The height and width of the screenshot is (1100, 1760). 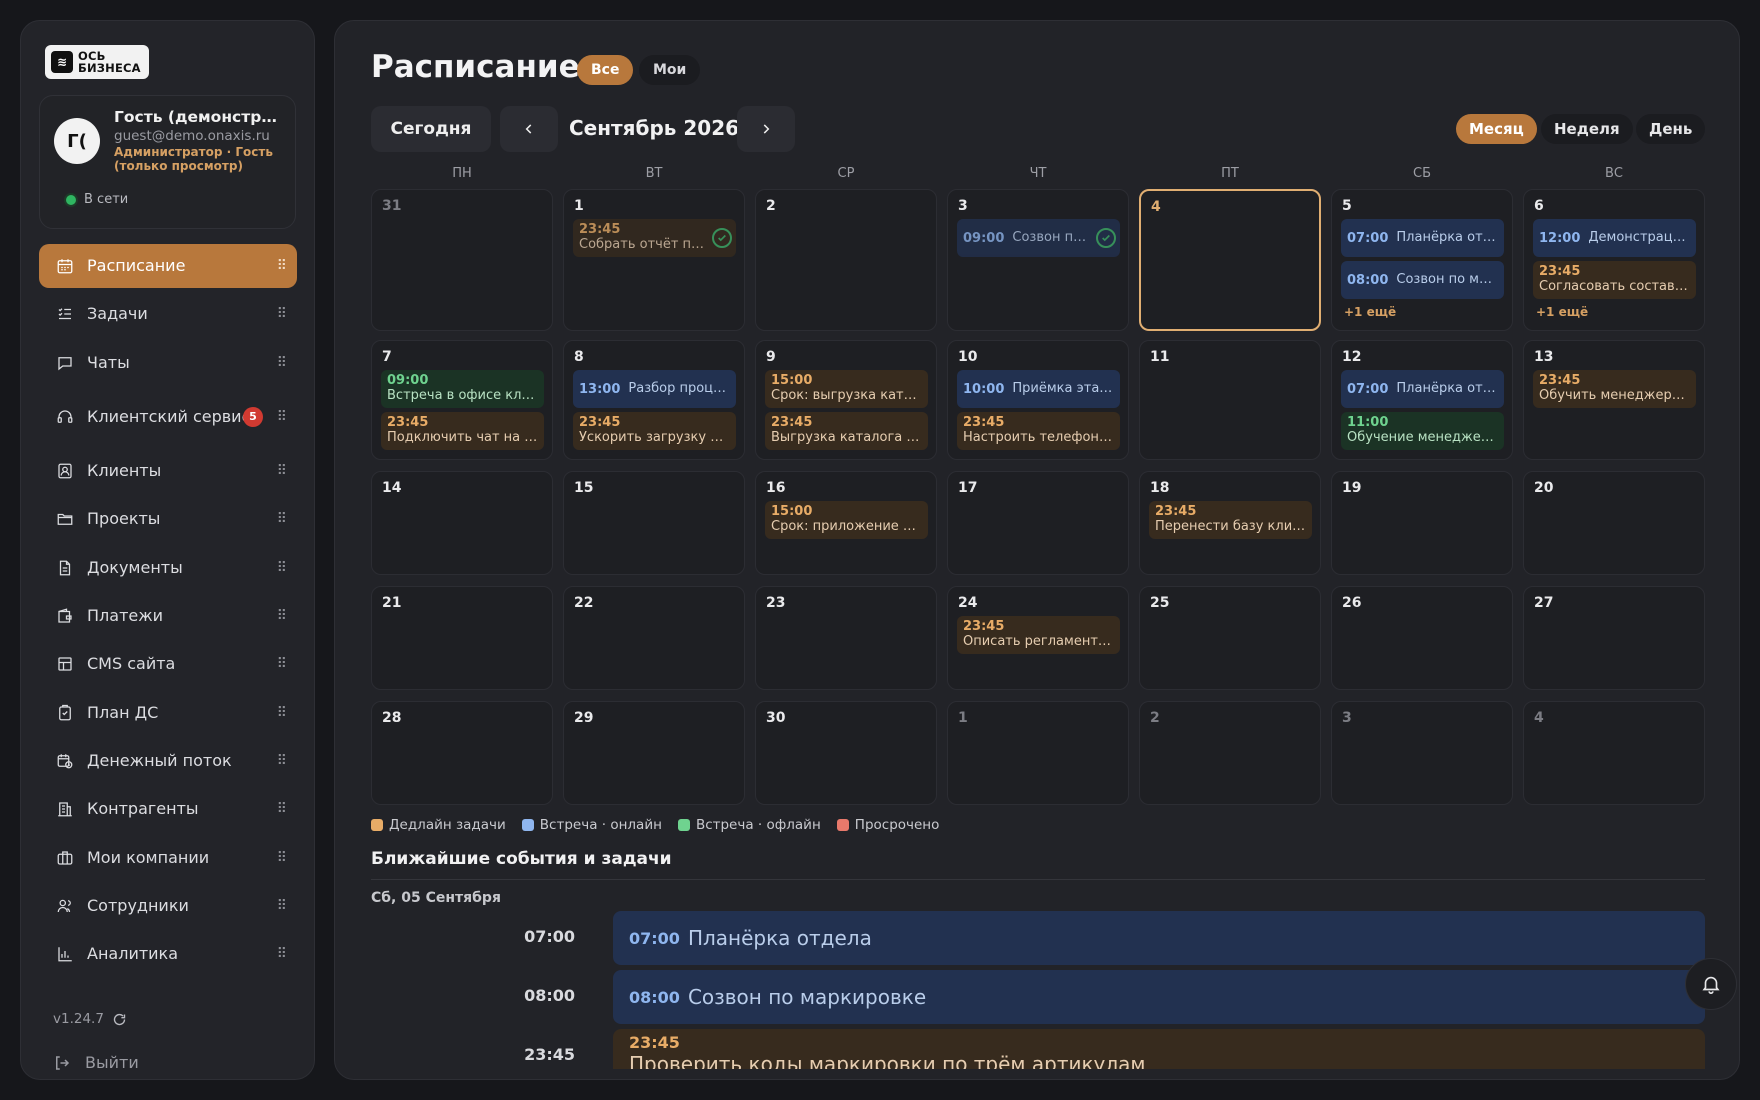 I want to click on calendar-day-cell: 1 23:45Собрать отчёт по продажам, so click(x=654, y=260).